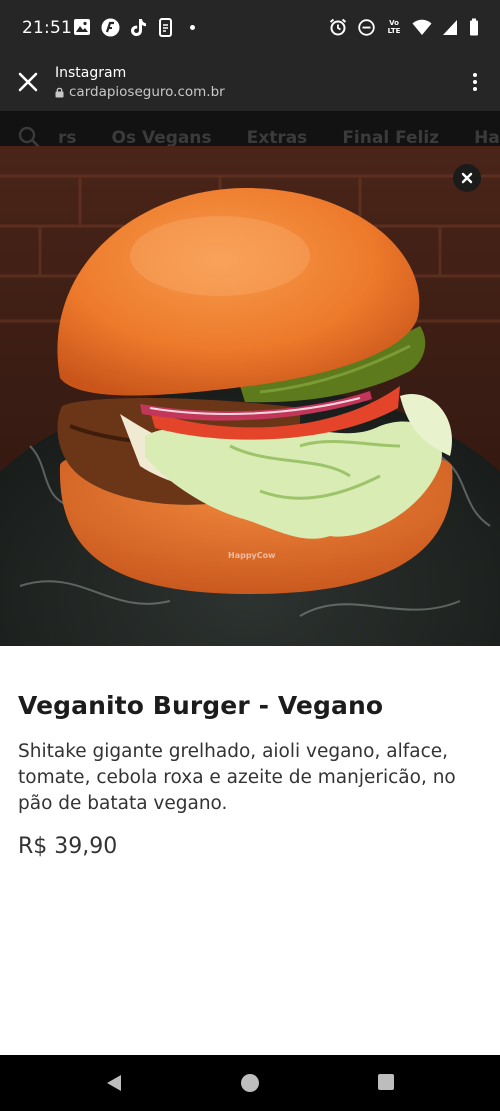 The width and height of the screenshot is (500, 1111). I want to click on tiktok-icon, so click(138, 27).